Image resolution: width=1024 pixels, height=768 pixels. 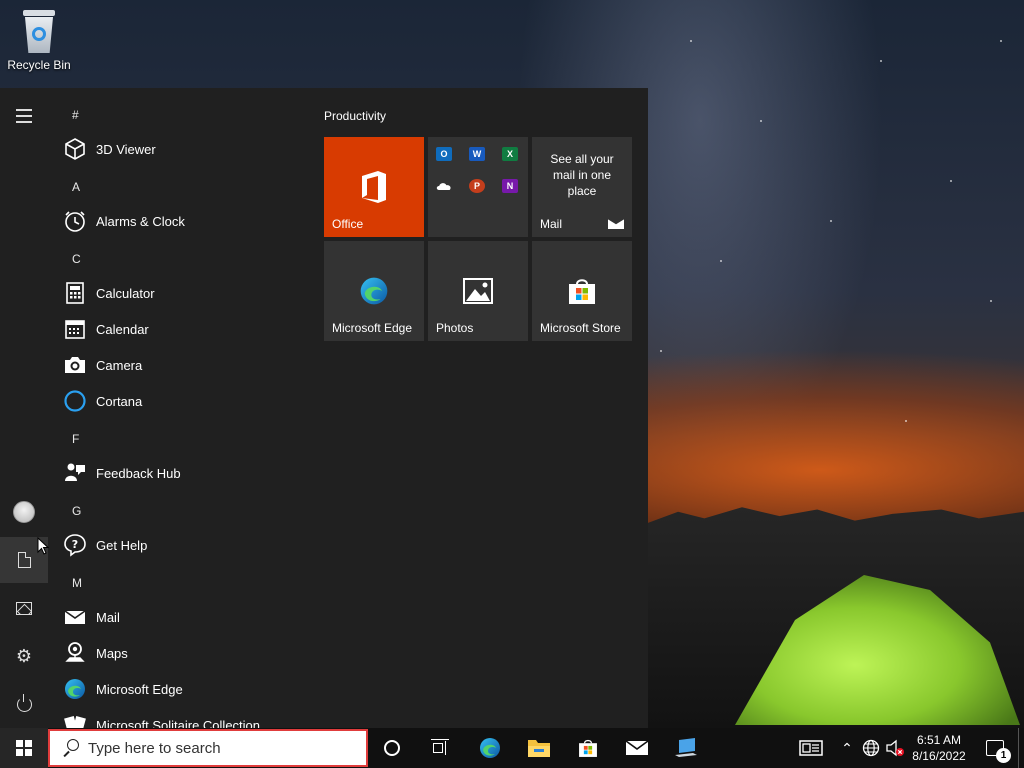 What do you see at coordinates (70, 748) in the screenshot?
I see `search-icon` at bounding box center [70, 748].